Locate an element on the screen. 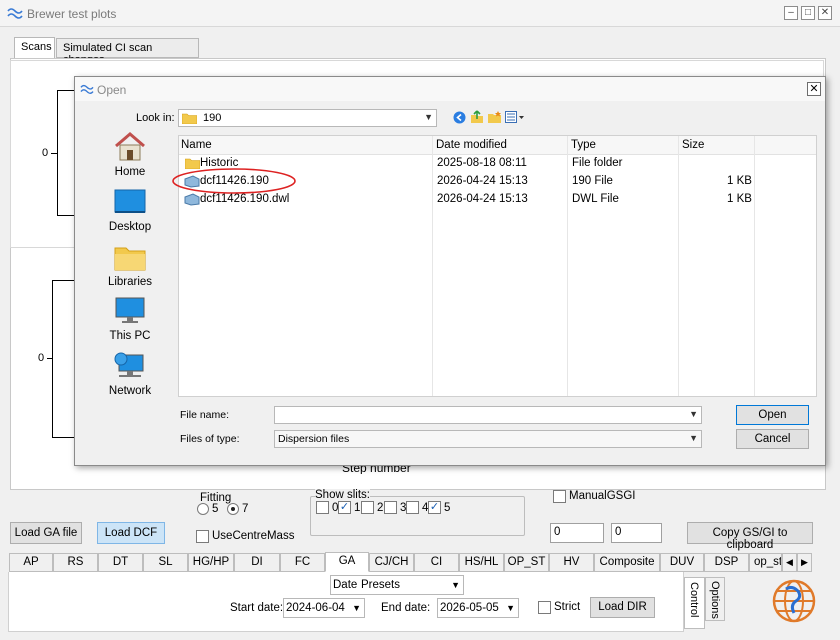 This screenshot has width=840, height=640. tab-hg-hp: HG/HP is located at coordinates (211, 562).